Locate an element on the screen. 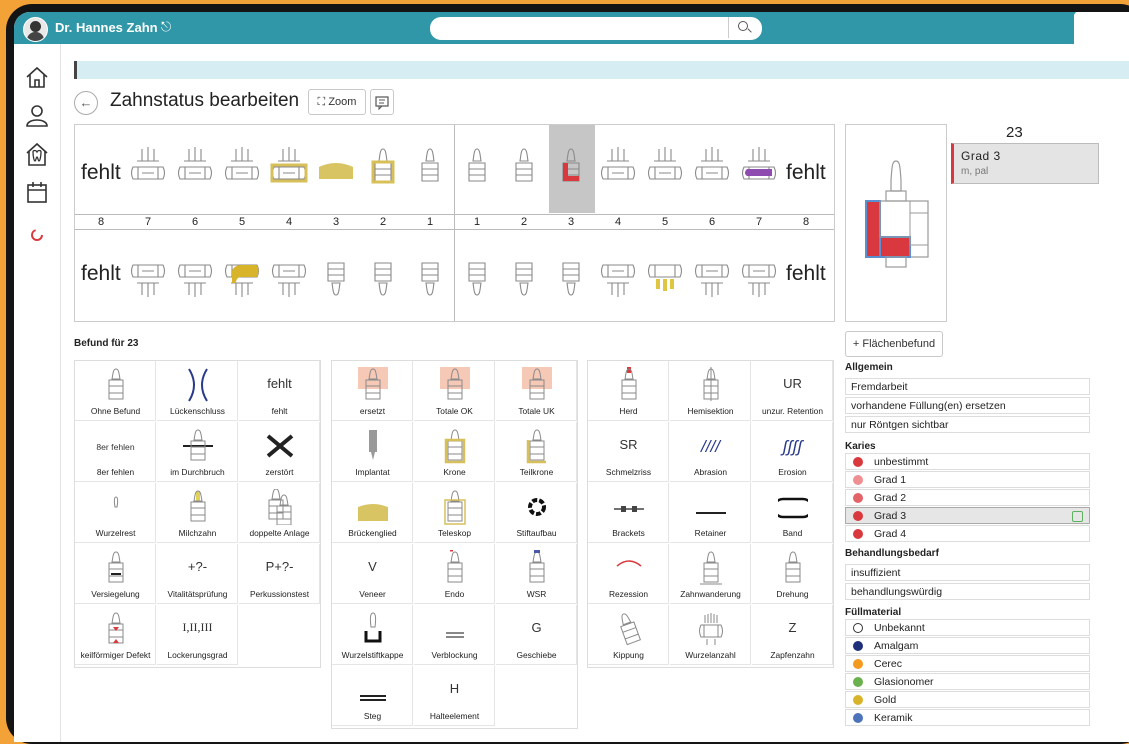 The width and height of the screenshot is (1129, 744). finding-option: Versiegelung is located at coordinates (115, 574).